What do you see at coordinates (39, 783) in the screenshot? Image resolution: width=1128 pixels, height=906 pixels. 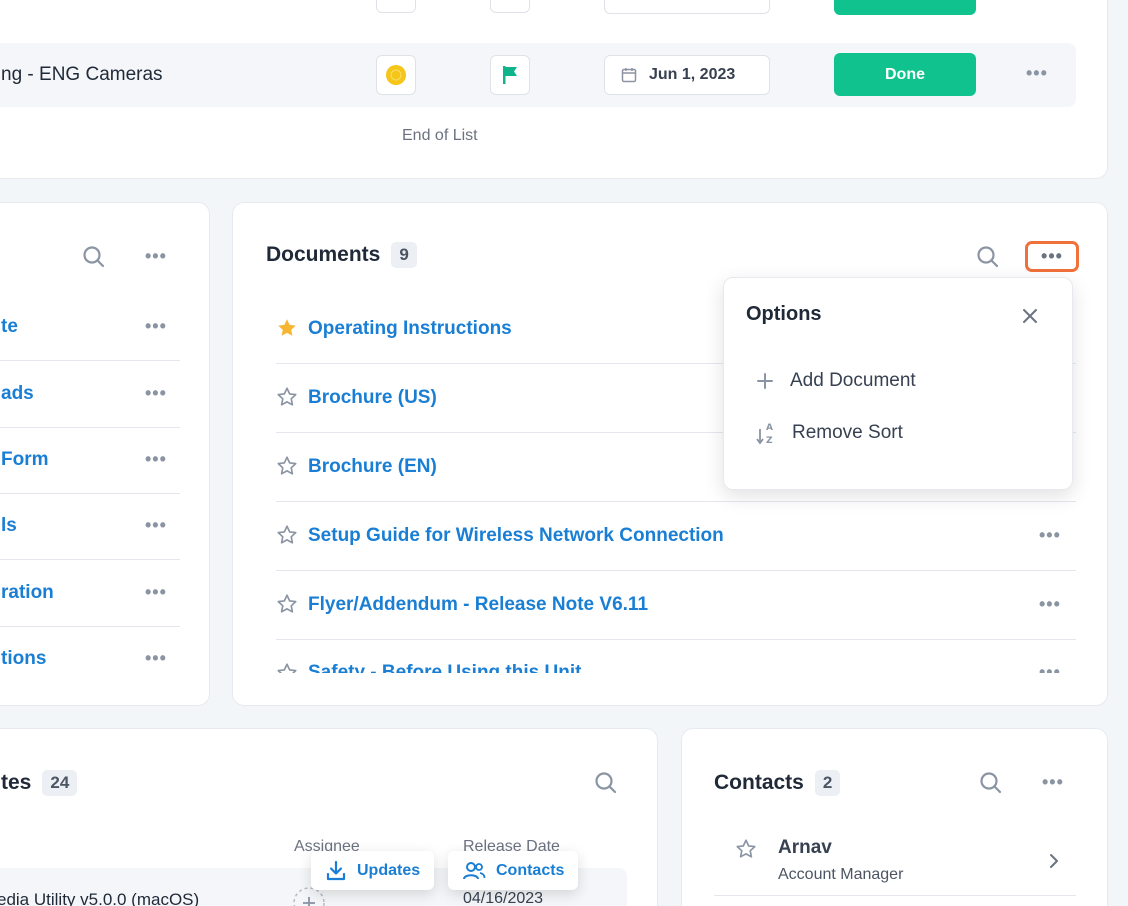 I see `updates-header: tes 24` at bounding box center [39, 783].